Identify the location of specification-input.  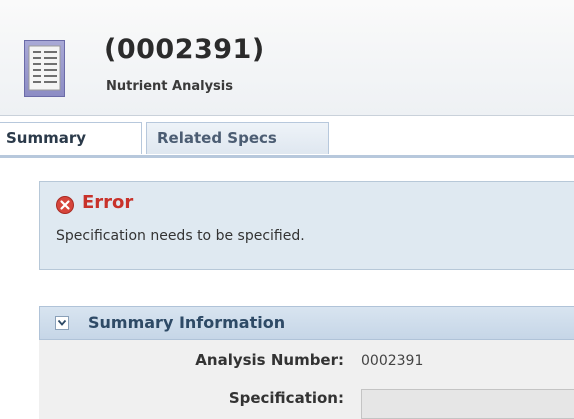
(467, 404).